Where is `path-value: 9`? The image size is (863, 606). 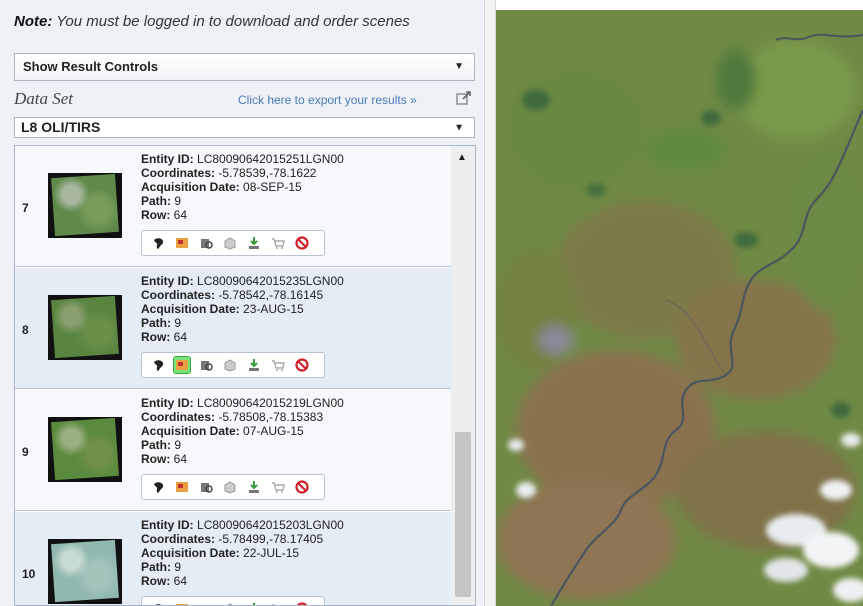 path-value: 9 is located at coordinates (178, 445).